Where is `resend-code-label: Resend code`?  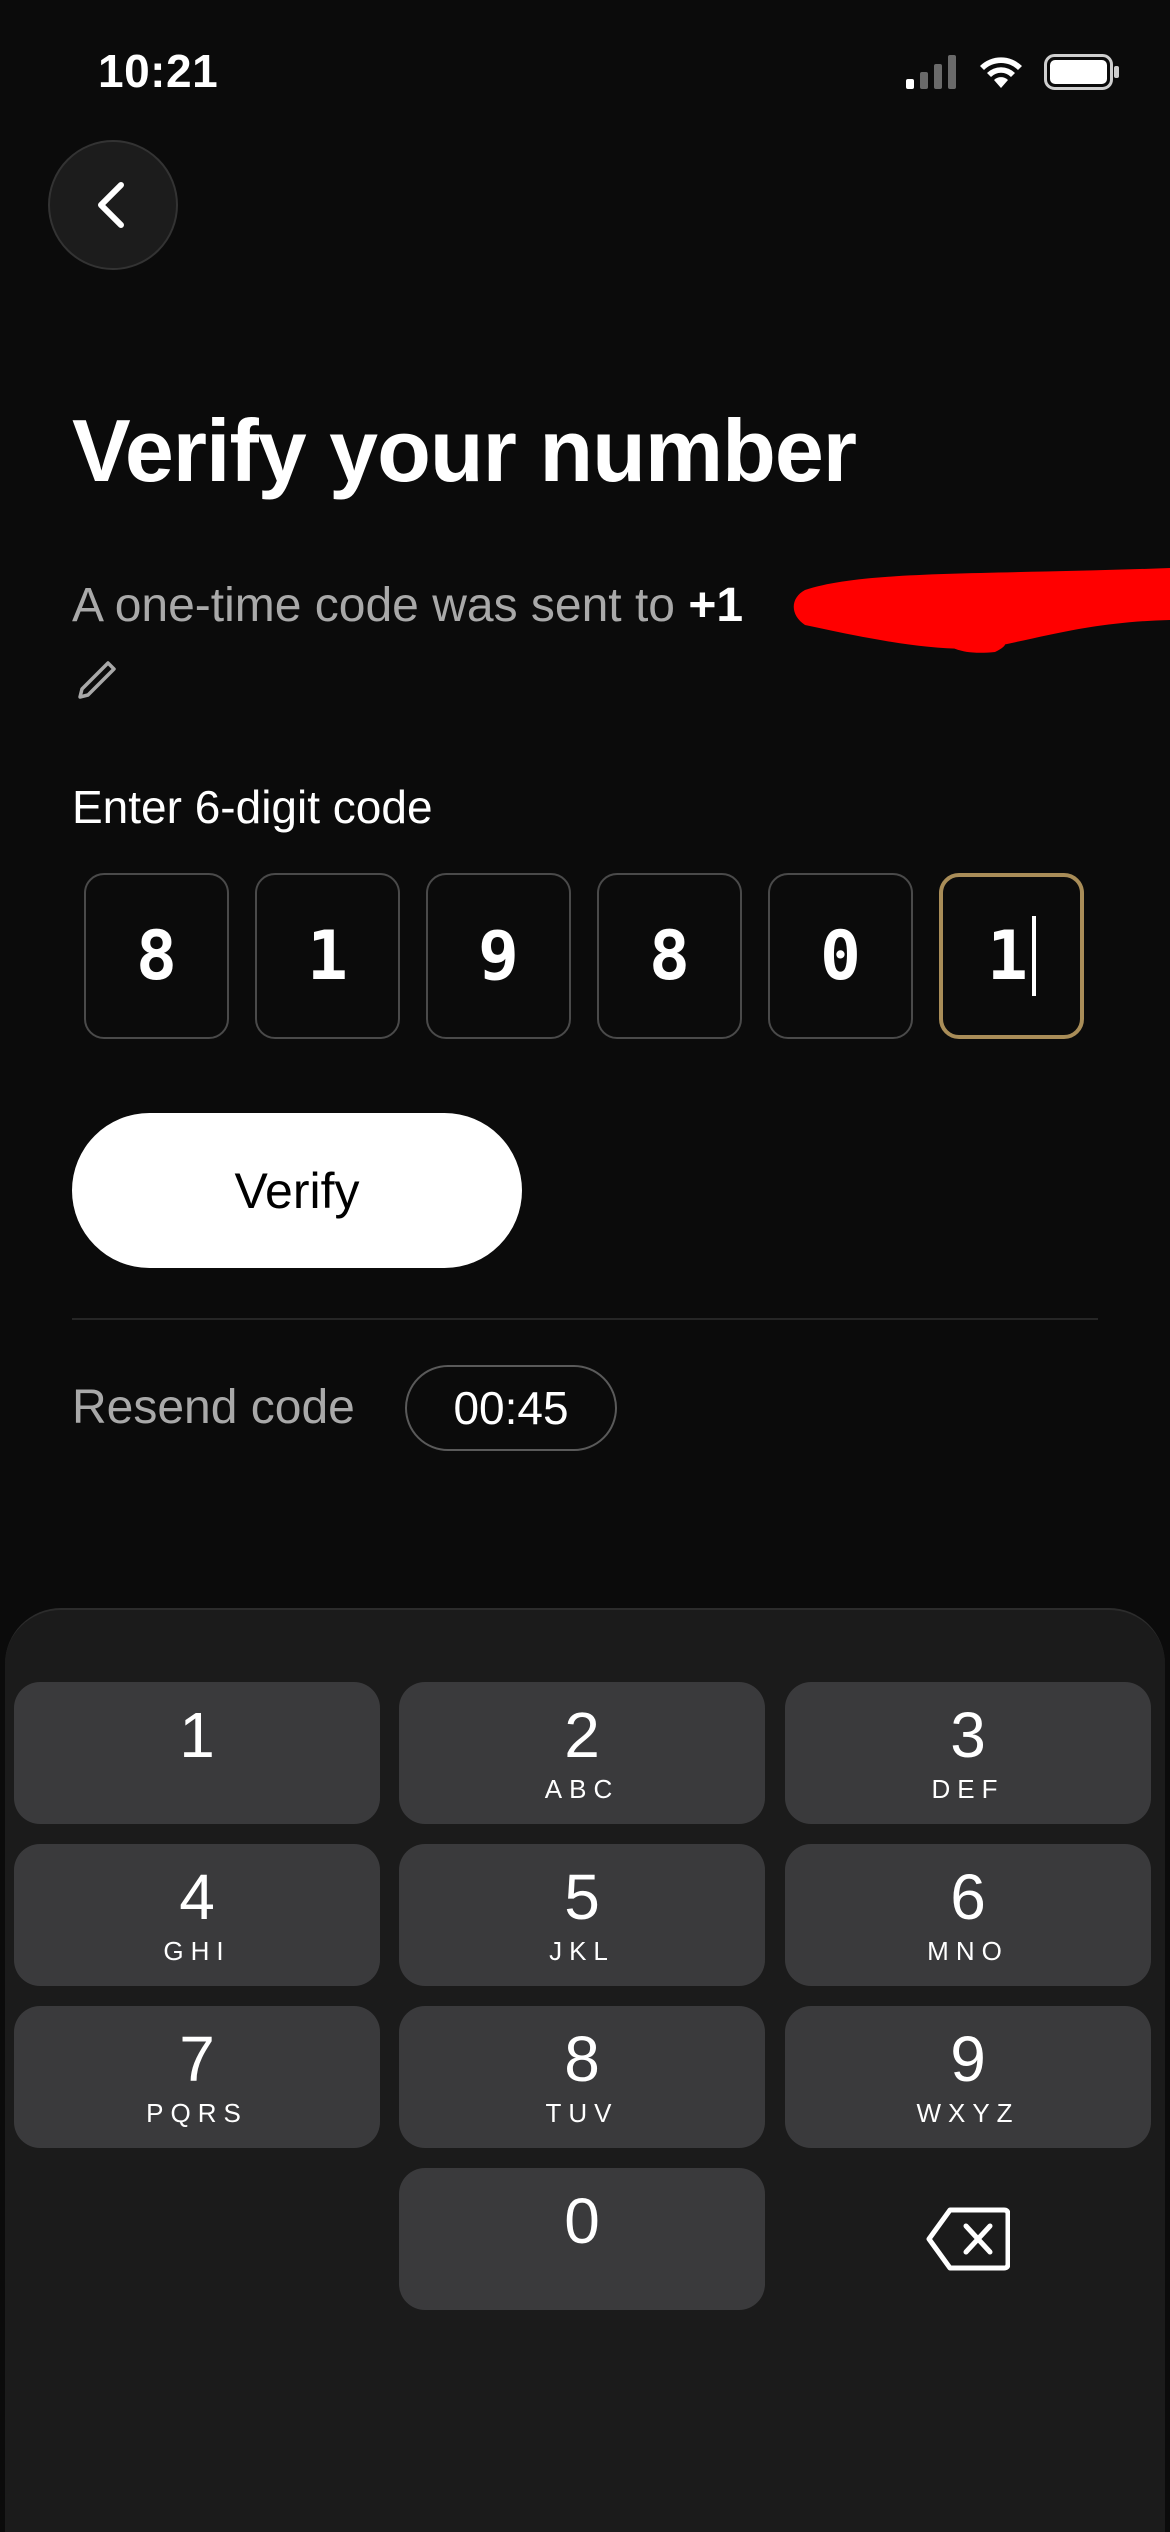
resend-code-label: Resend code is located at coordinates (213, 1407).